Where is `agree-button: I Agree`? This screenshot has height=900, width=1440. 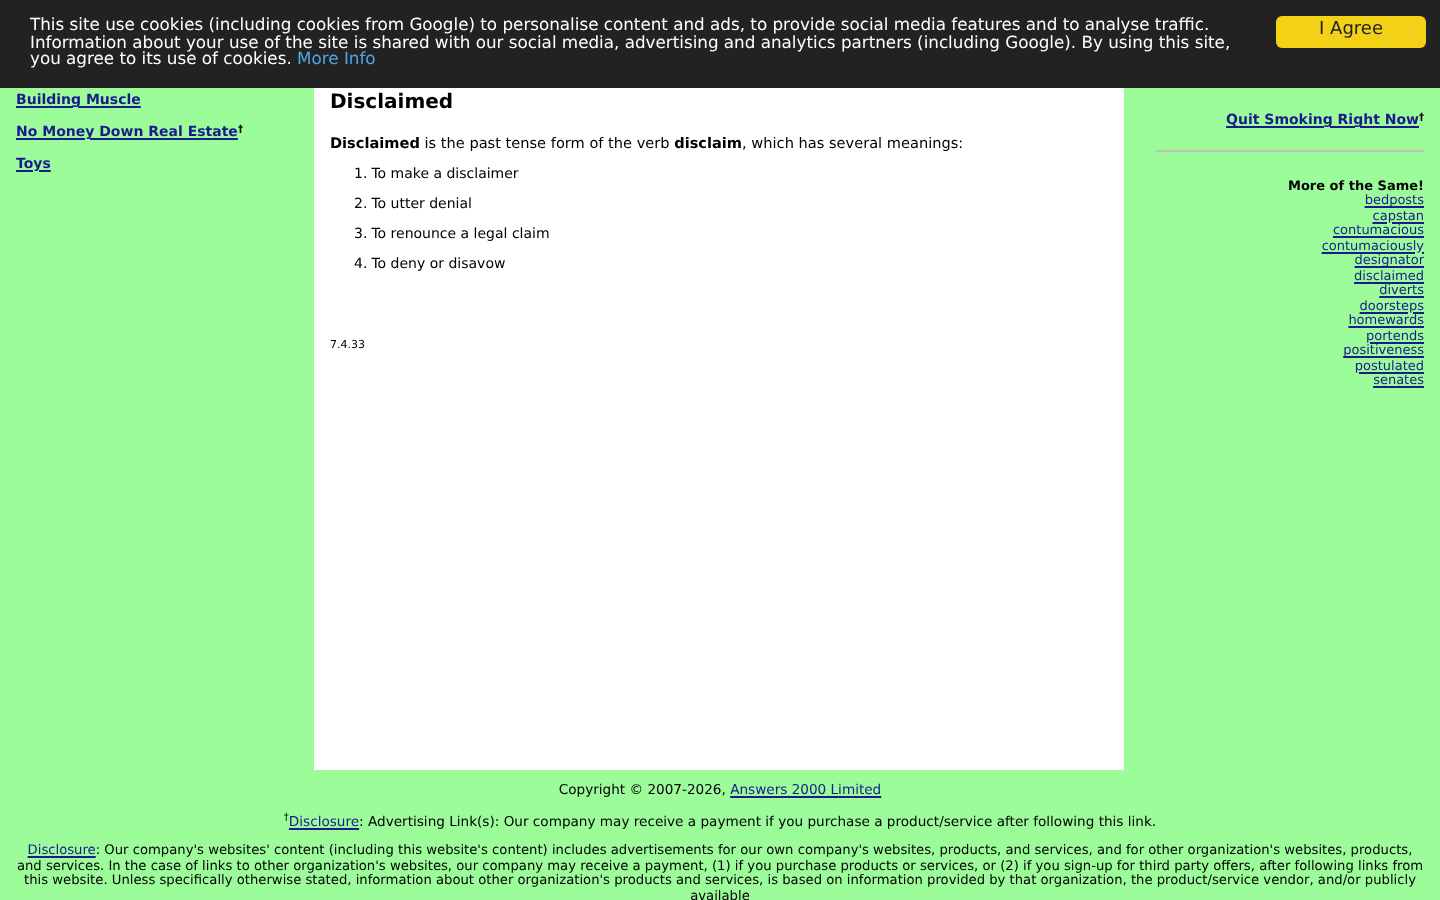
agree-button: I Agree is located at coordinates (1351, 32).